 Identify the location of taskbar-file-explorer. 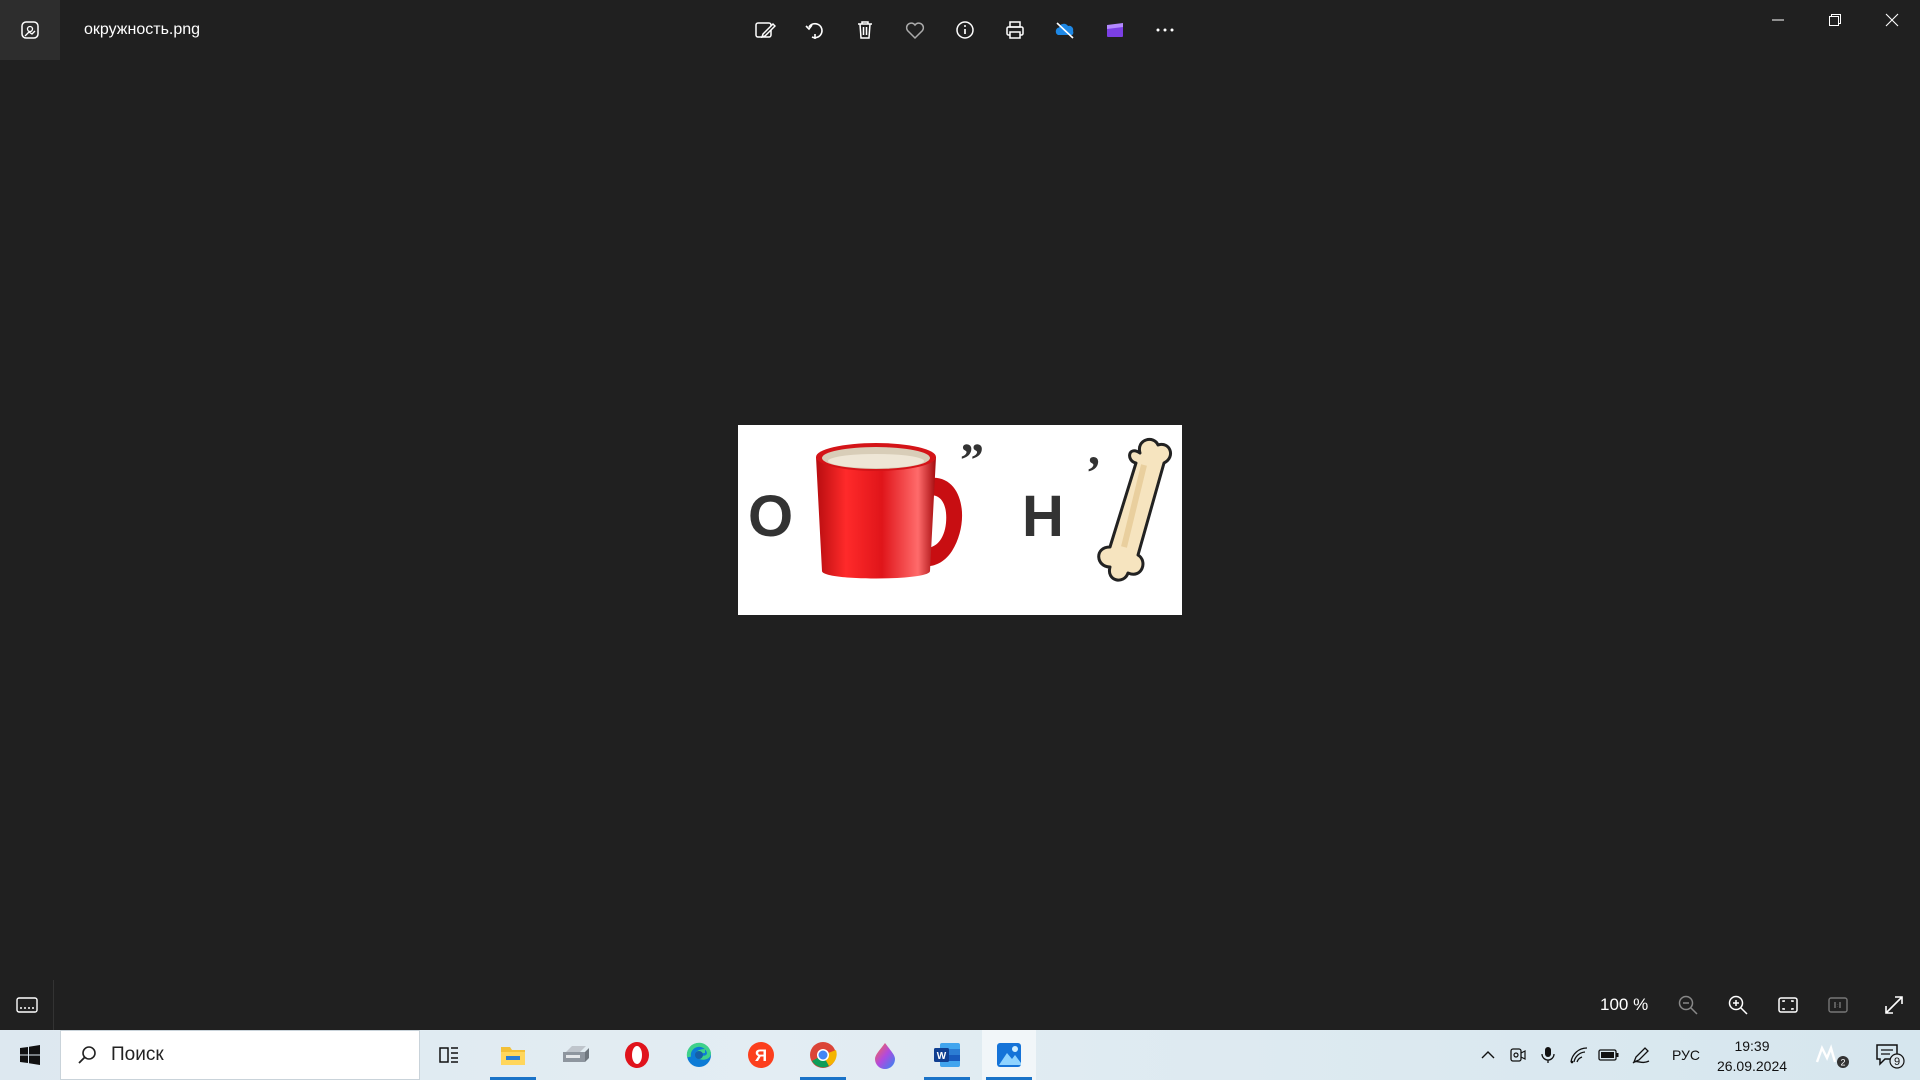
(513, 1055).